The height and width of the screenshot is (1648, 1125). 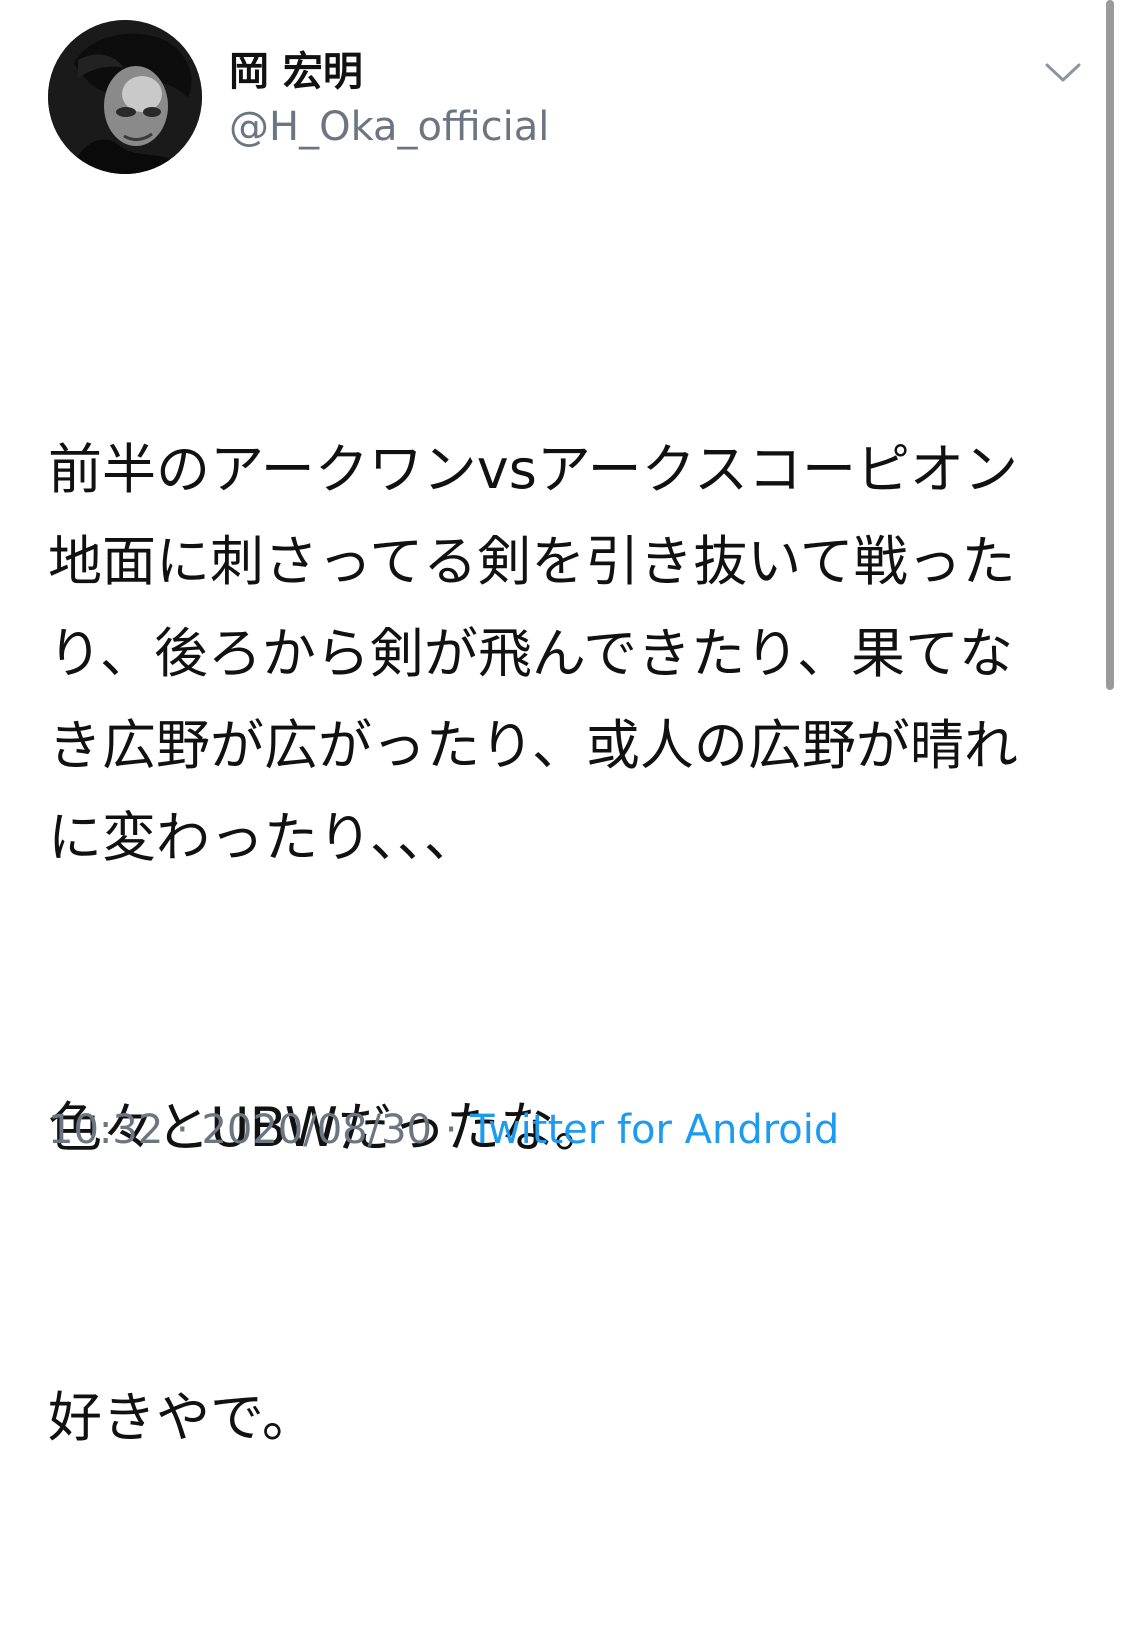 I want to click on avatar, so click(x=125, y=97).